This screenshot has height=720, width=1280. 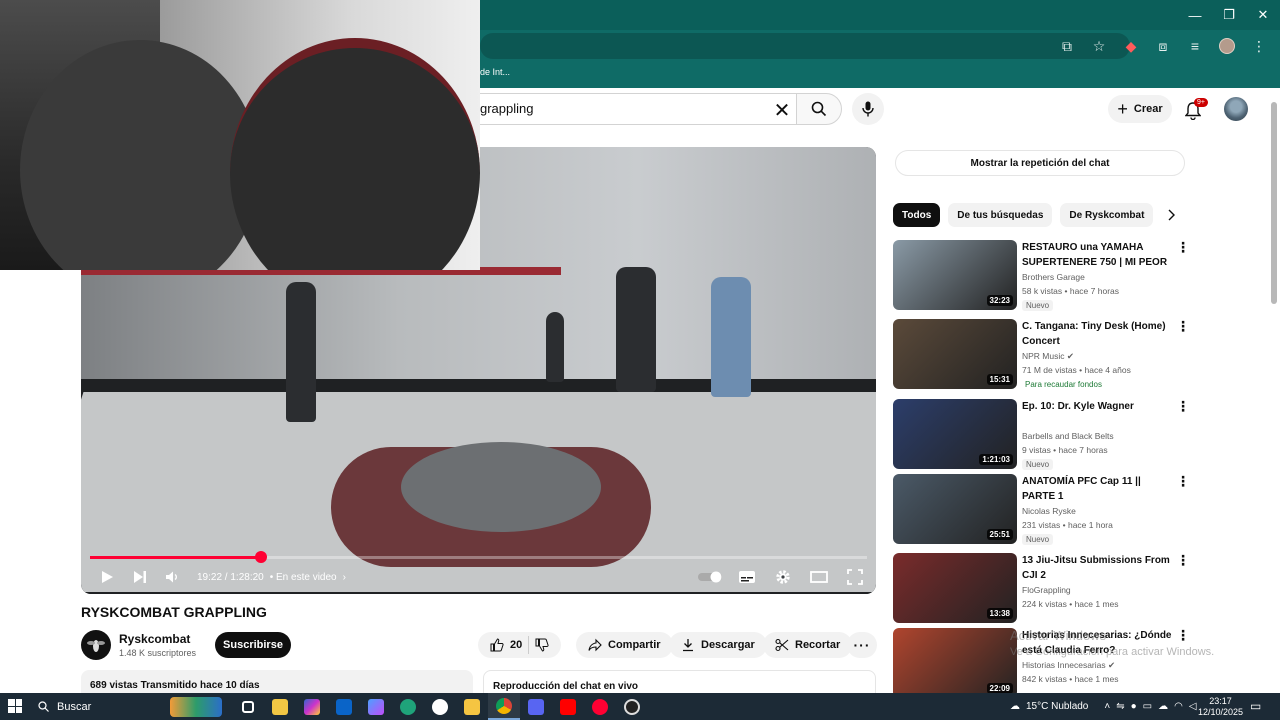 I want to click on recommended-video-title: Ep. 10: Dr. Kyle Wagner, so click(x=1097, y=406).